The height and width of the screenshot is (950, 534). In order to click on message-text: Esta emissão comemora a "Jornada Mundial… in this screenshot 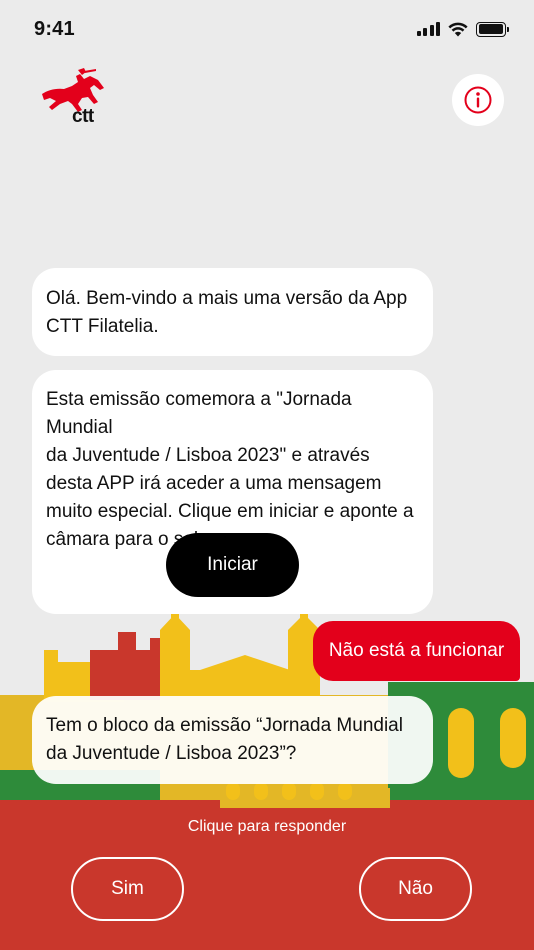, I will do `click(230, 469)`.